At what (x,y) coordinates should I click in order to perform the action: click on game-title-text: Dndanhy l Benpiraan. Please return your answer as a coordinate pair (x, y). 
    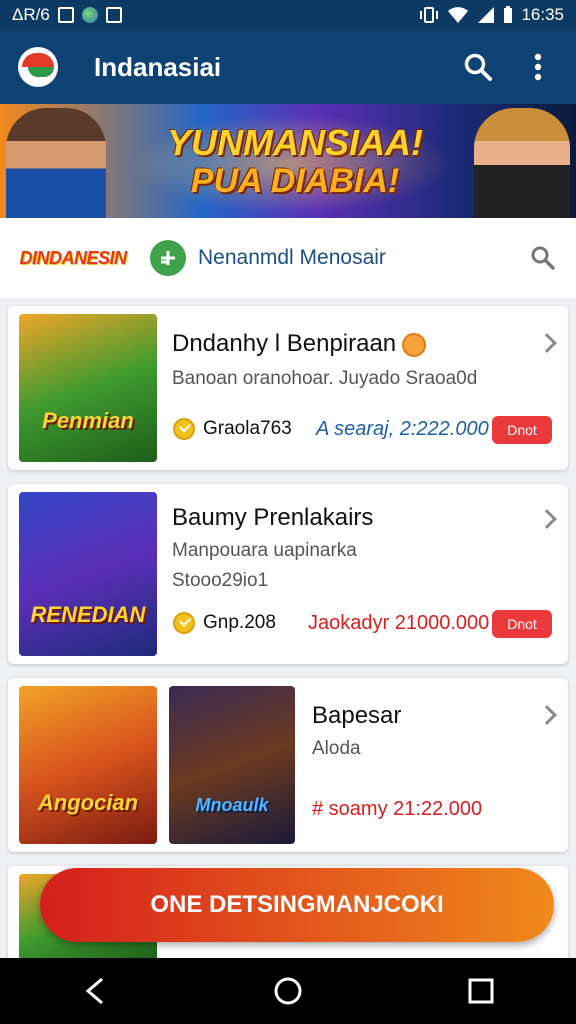
    Looking at the image, I should click on (284, 343).